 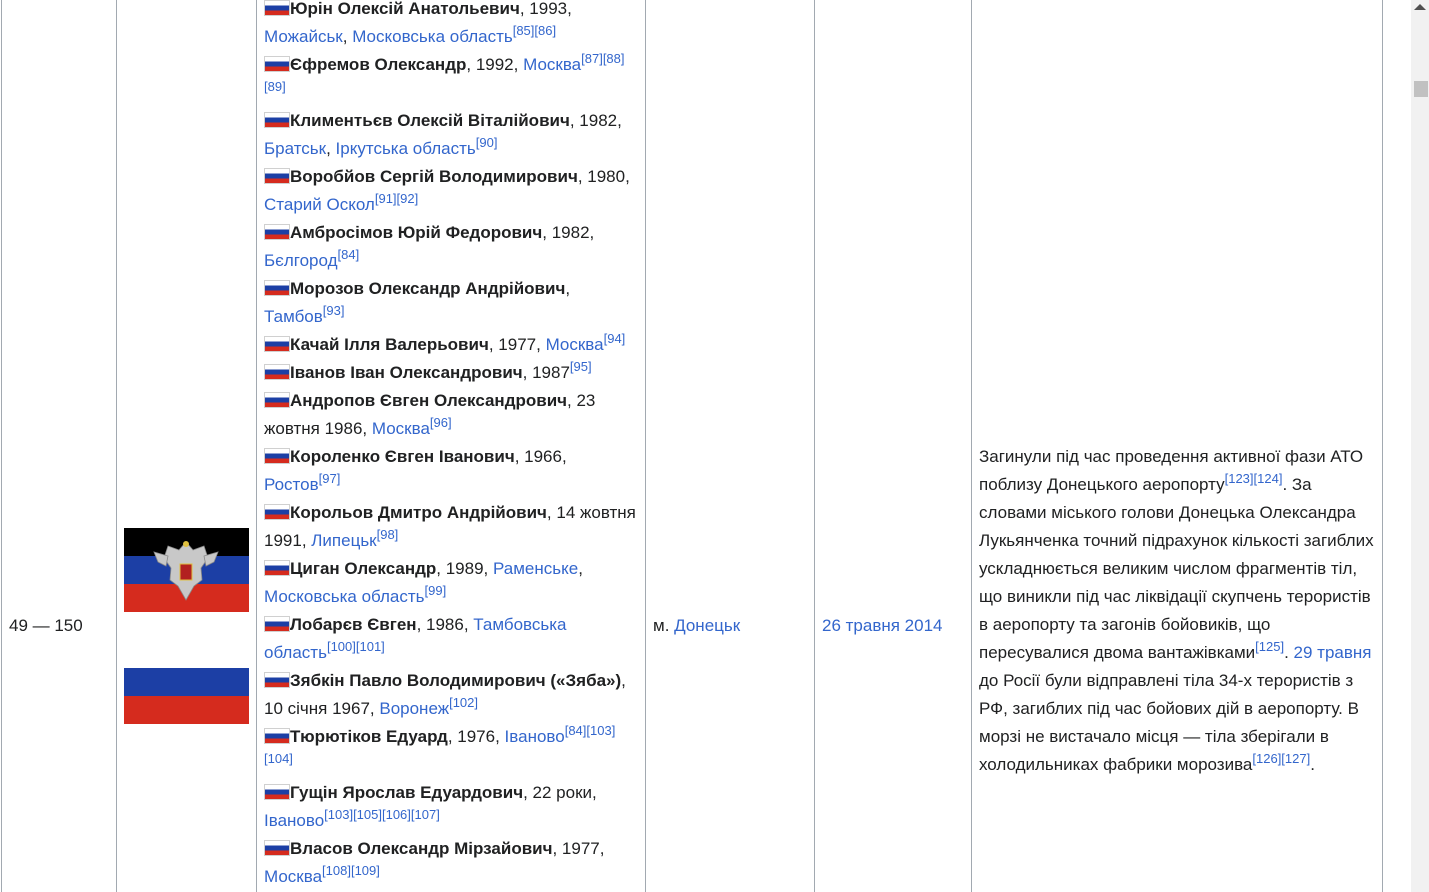 I want to click on reference-link: [95], so click(x=581, y=366).